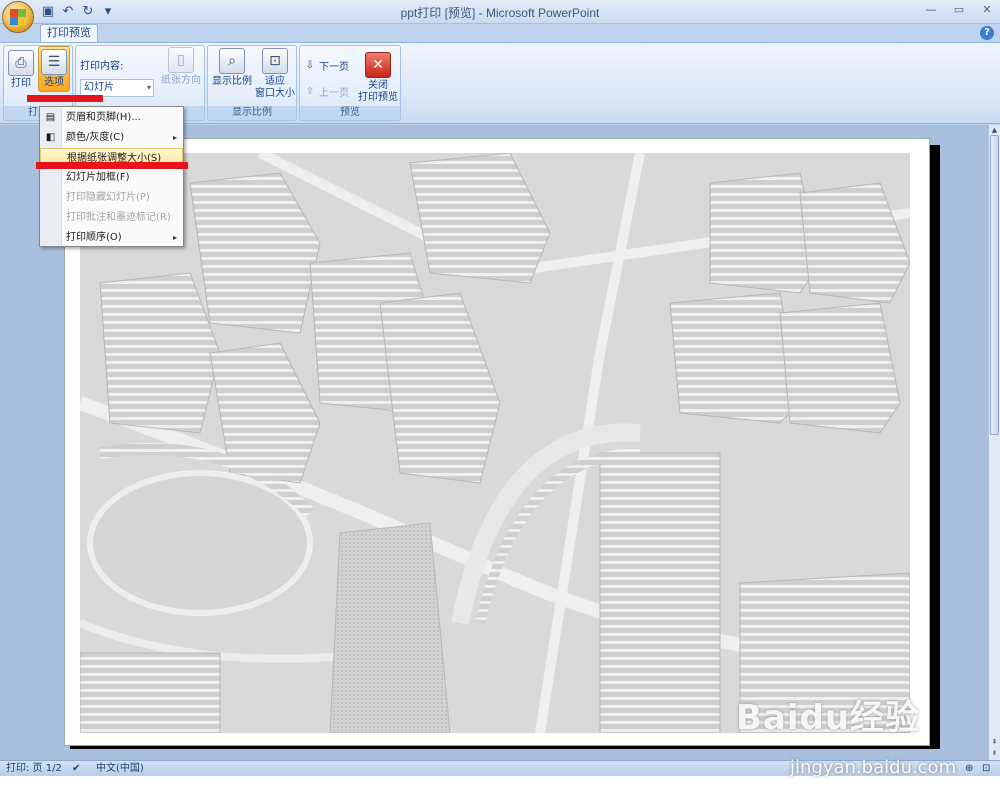 This screenshot has width=1000, height=800. What do you see at coordinates (994, 285) in the screenshot?
I see `scrollbar-thumb` at bounding box center [994, 285].